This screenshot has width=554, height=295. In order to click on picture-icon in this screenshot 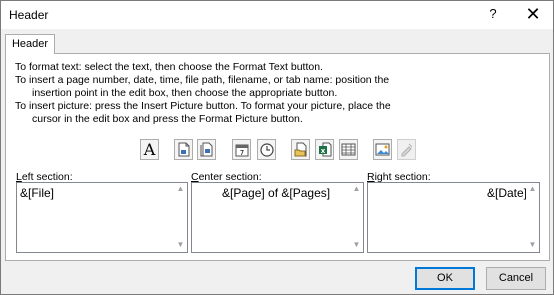, I will do `click(382, 149)`.